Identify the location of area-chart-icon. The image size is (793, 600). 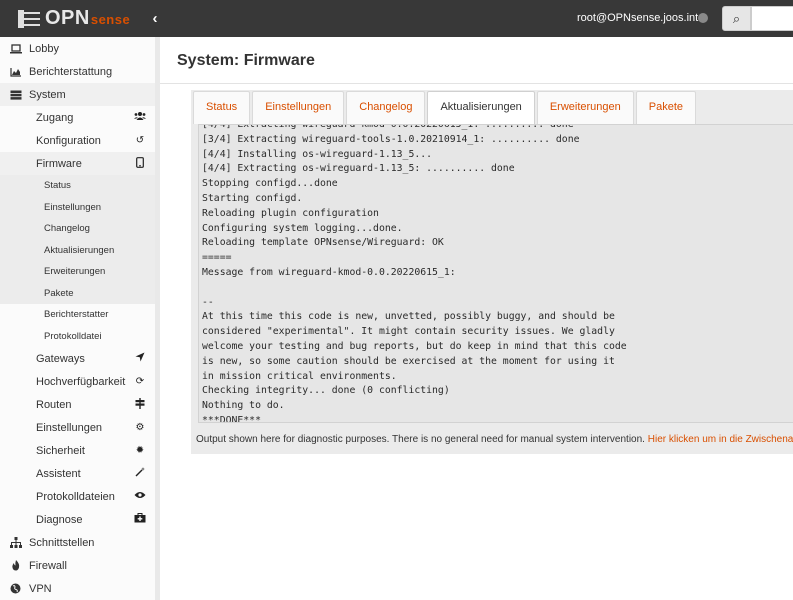
(15, 72).